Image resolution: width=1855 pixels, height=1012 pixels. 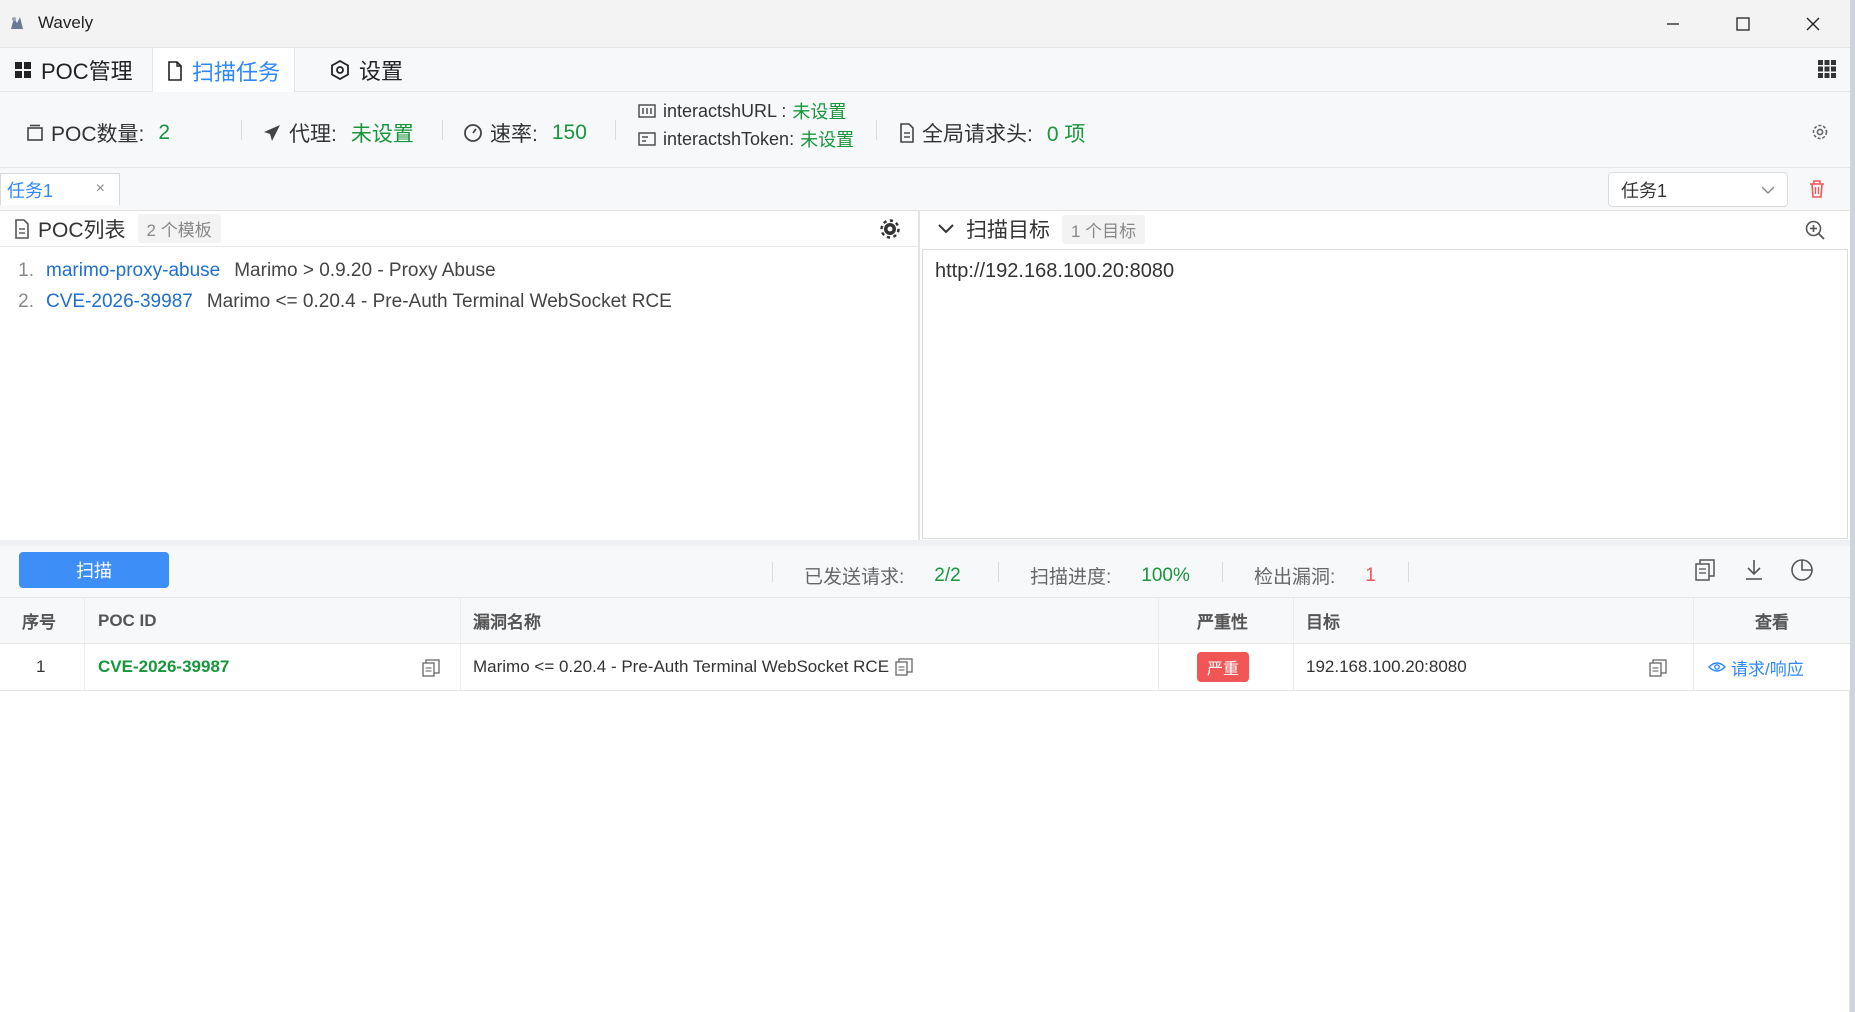 What do you see at coordinates (1165, 575) in the screenshot?
I see `scan-progress-value: 100%` at bounding box center [1165, 575].